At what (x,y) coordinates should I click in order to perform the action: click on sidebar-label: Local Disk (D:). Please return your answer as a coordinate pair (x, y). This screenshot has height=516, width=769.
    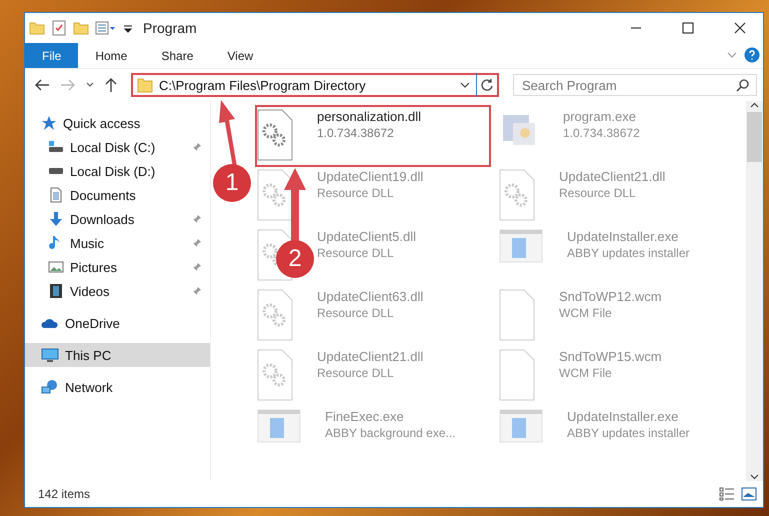
    Looking at the image, I should click on (113, 171).